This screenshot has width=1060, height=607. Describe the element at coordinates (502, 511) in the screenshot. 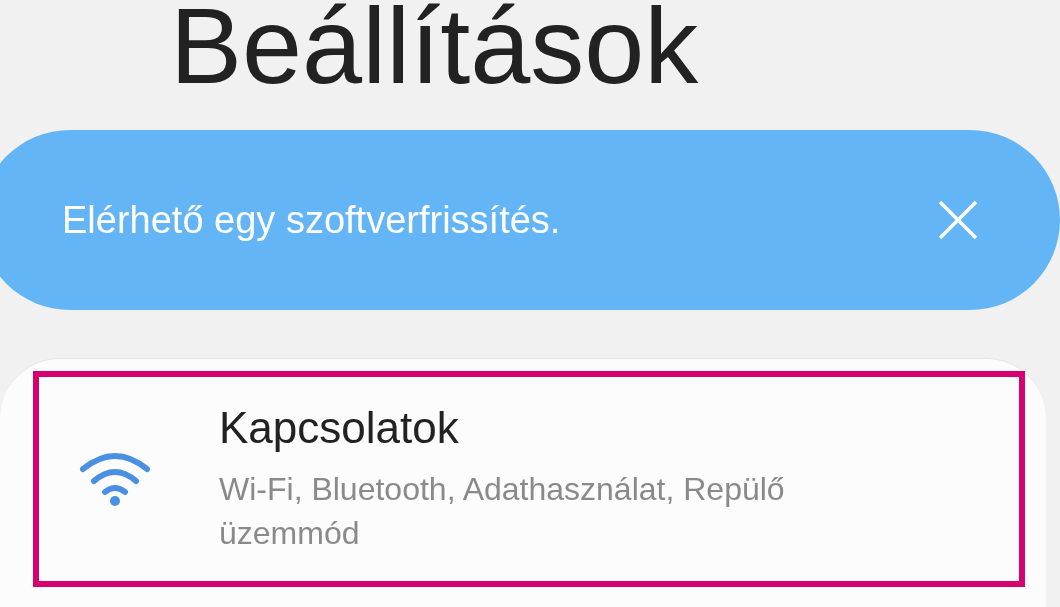

I see `item-subtitle: Wi-Fi, Bluetooth, Adathasználat, Repülő üzemmód` at that location.